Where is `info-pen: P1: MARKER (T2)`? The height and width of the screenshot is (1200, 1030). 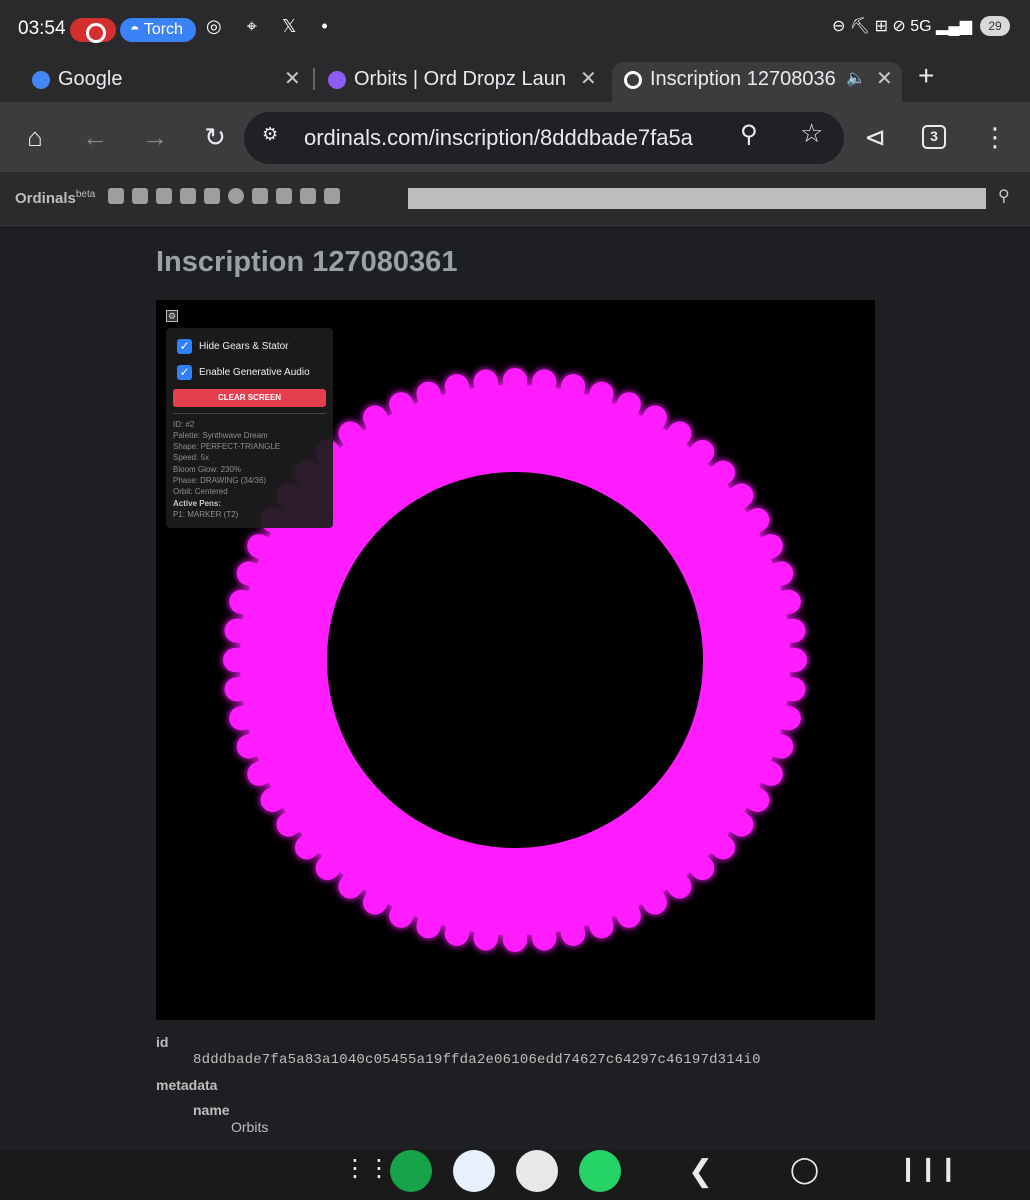 info-pen: P1: MARKER (T2) is located at coordinates (206, 514).